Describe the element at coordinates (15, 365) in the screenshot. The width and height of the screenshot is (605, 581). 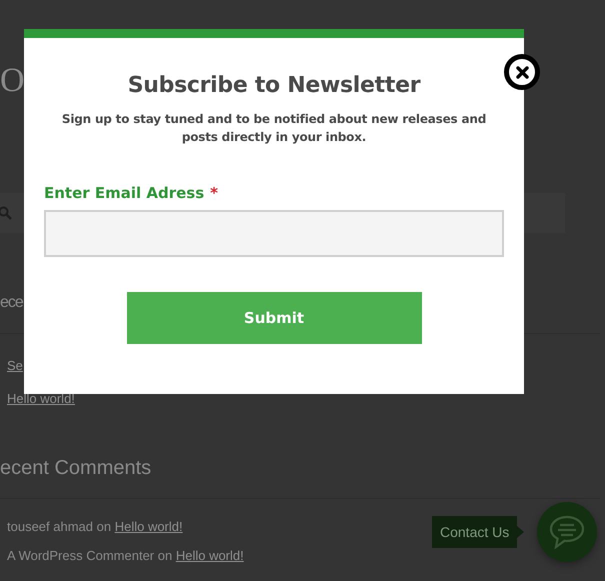
I see `post-link: Se` at that location.